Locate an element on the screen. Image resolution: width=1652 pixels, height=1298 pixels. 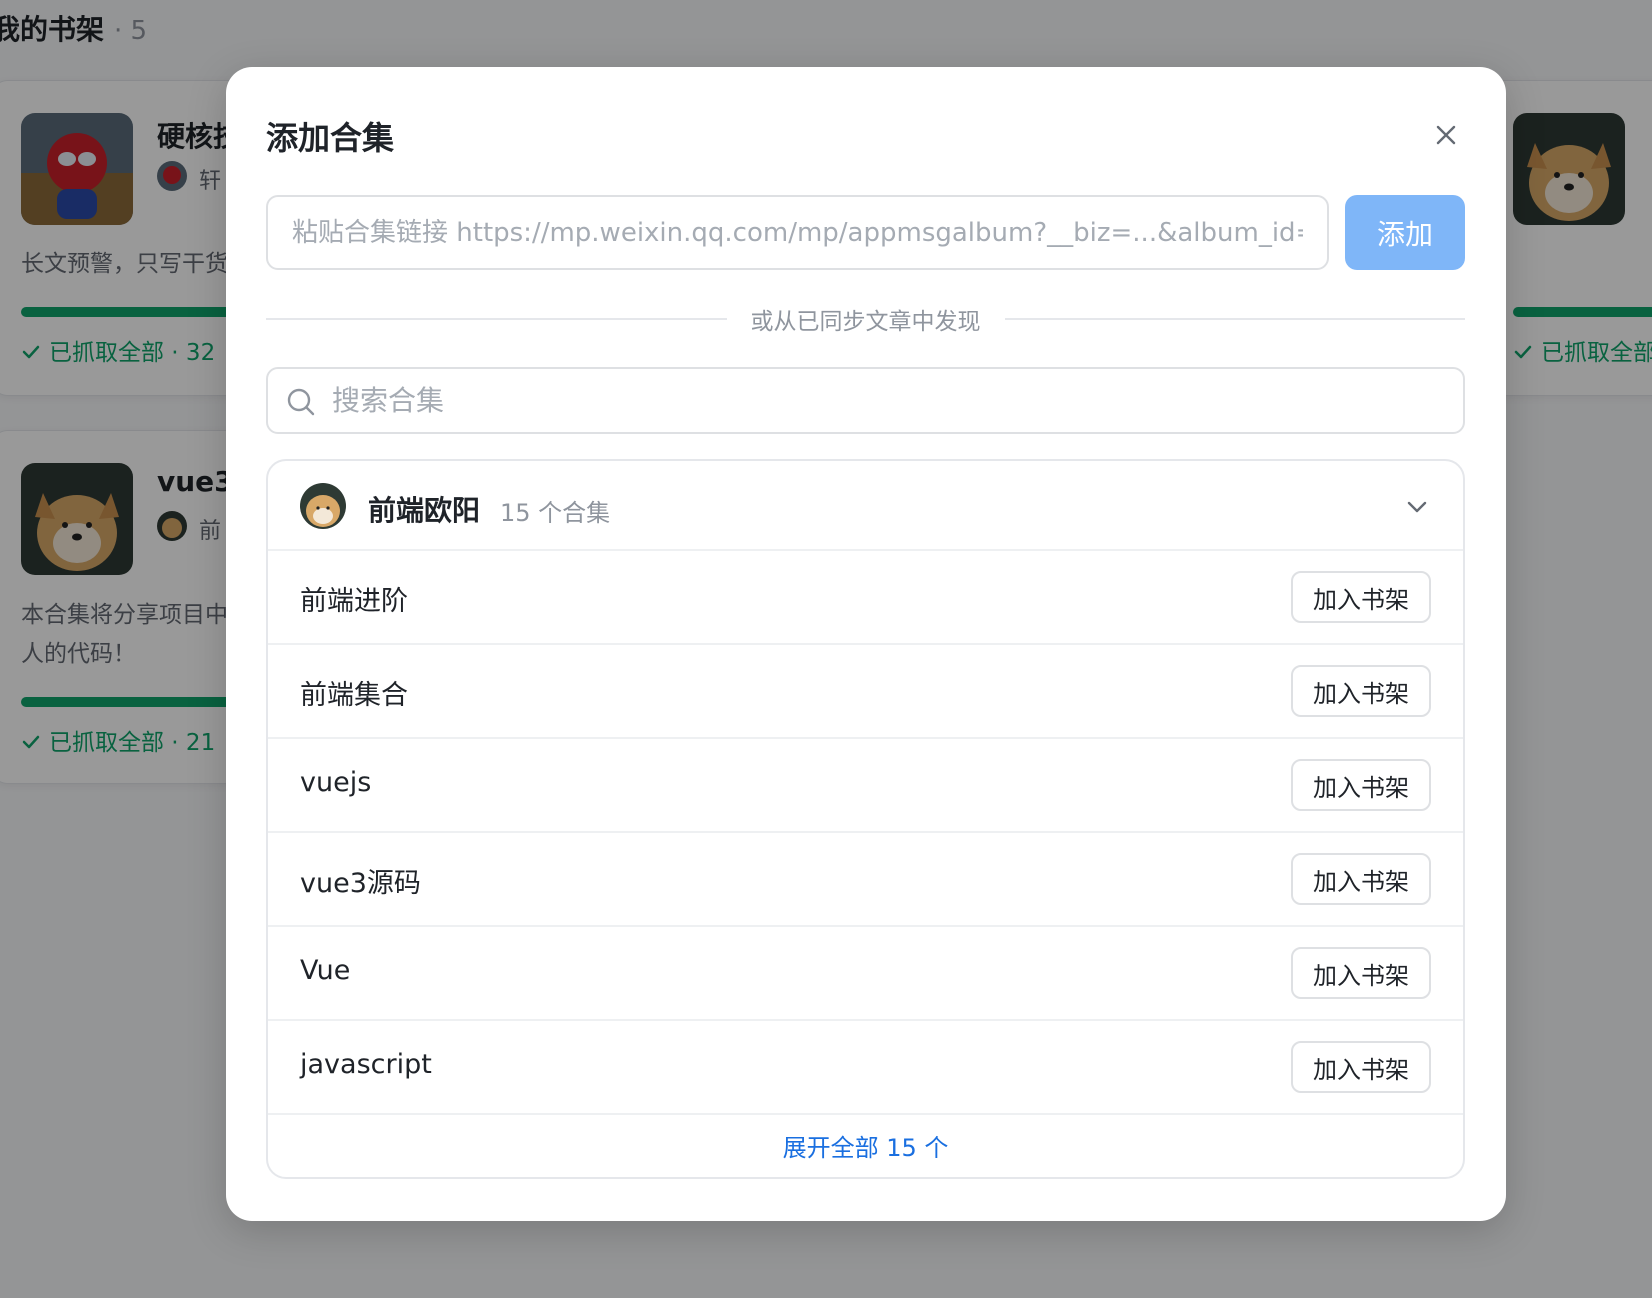
search-input is located at coordinates (892, 400).